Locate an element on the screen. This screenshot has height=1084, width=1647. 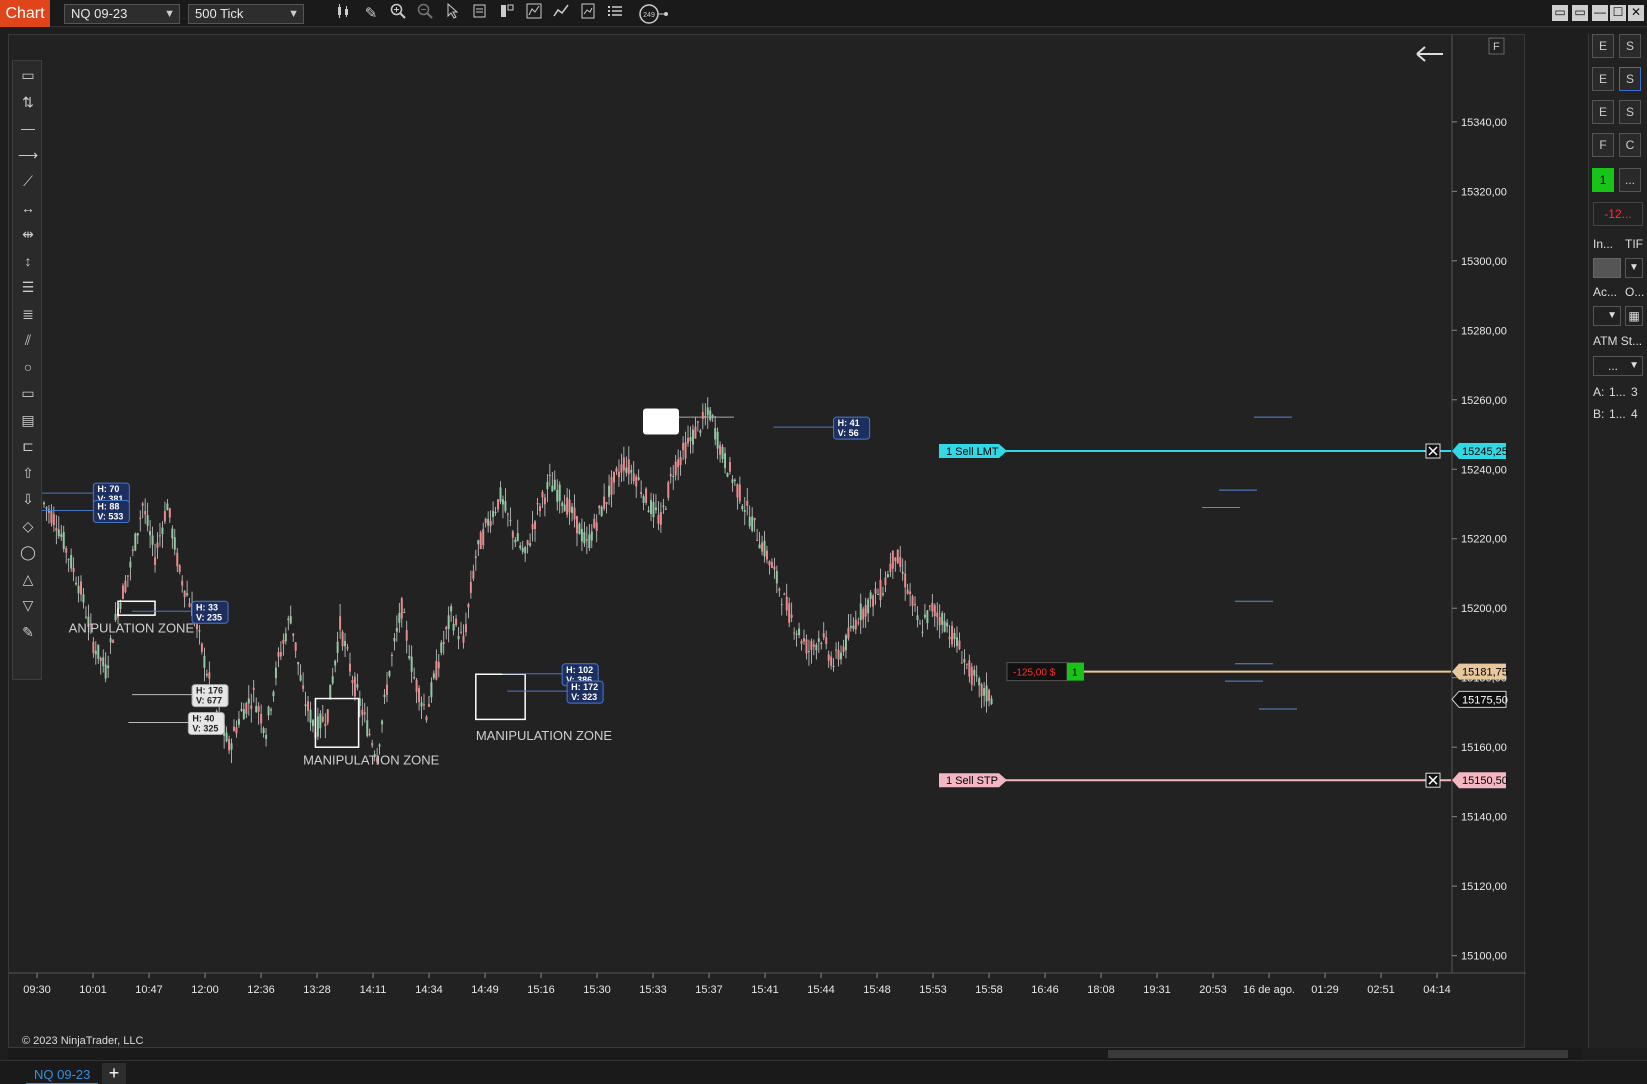
regression-icon: ▤ is located at coordinates (28, 420).